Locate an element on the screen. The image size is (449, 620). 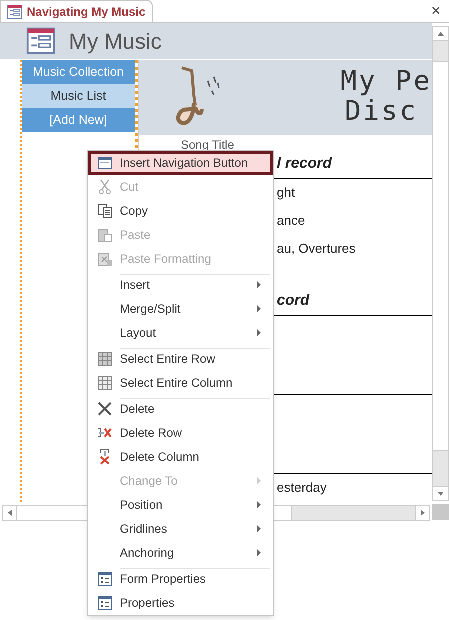
record-text: ght is located at coordinates (286, 193).